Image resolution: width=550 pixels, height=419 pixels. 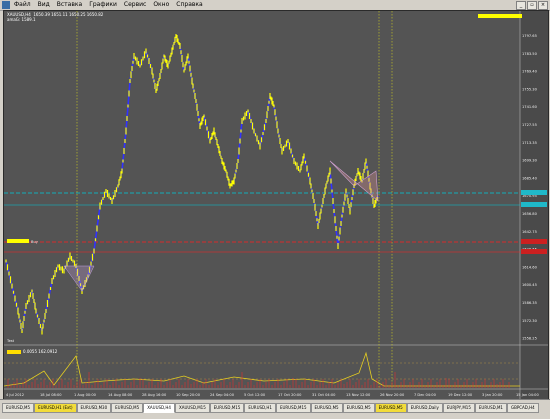 I want to click on time-tick-label: 10 Sep 20:00, so click(x=188, y=395).